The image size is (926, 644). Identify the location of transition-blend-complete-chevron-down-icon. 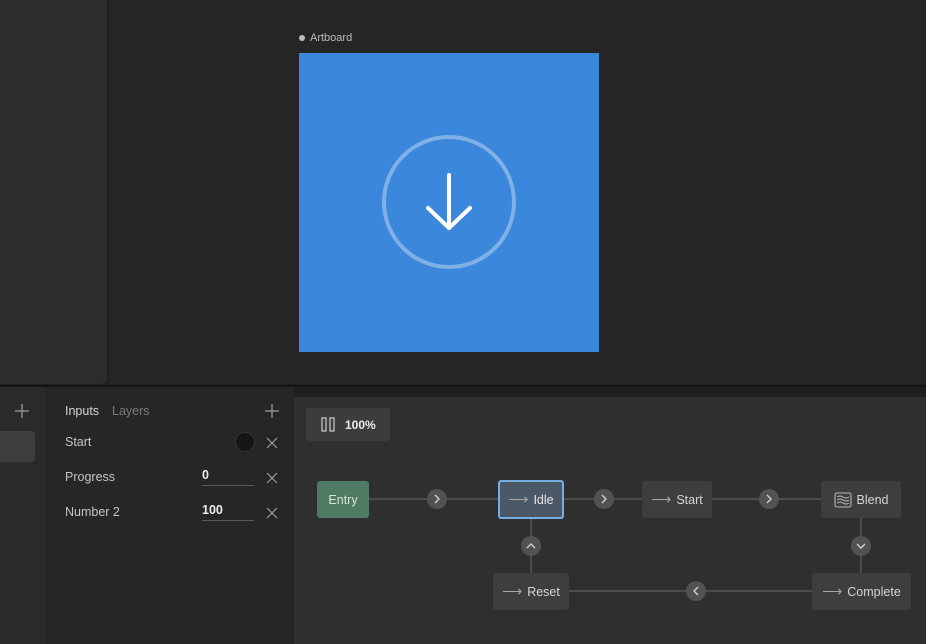
(861, 546).